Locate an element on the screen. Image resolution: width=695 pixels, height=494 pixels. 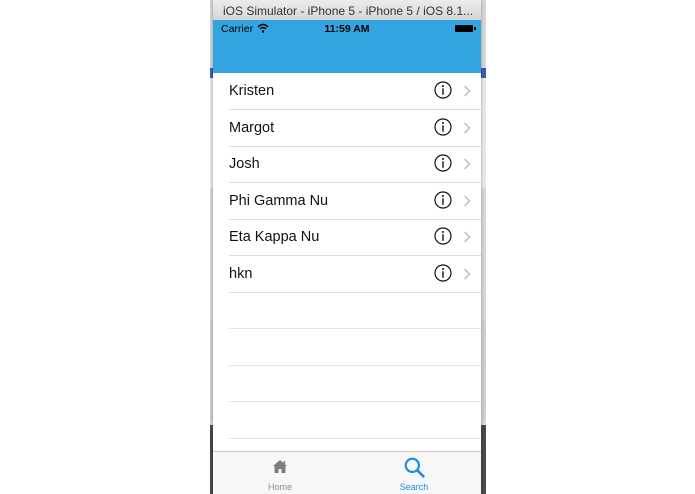
table-row: Phi Gamma Nu is located at coordinates (355, 201).